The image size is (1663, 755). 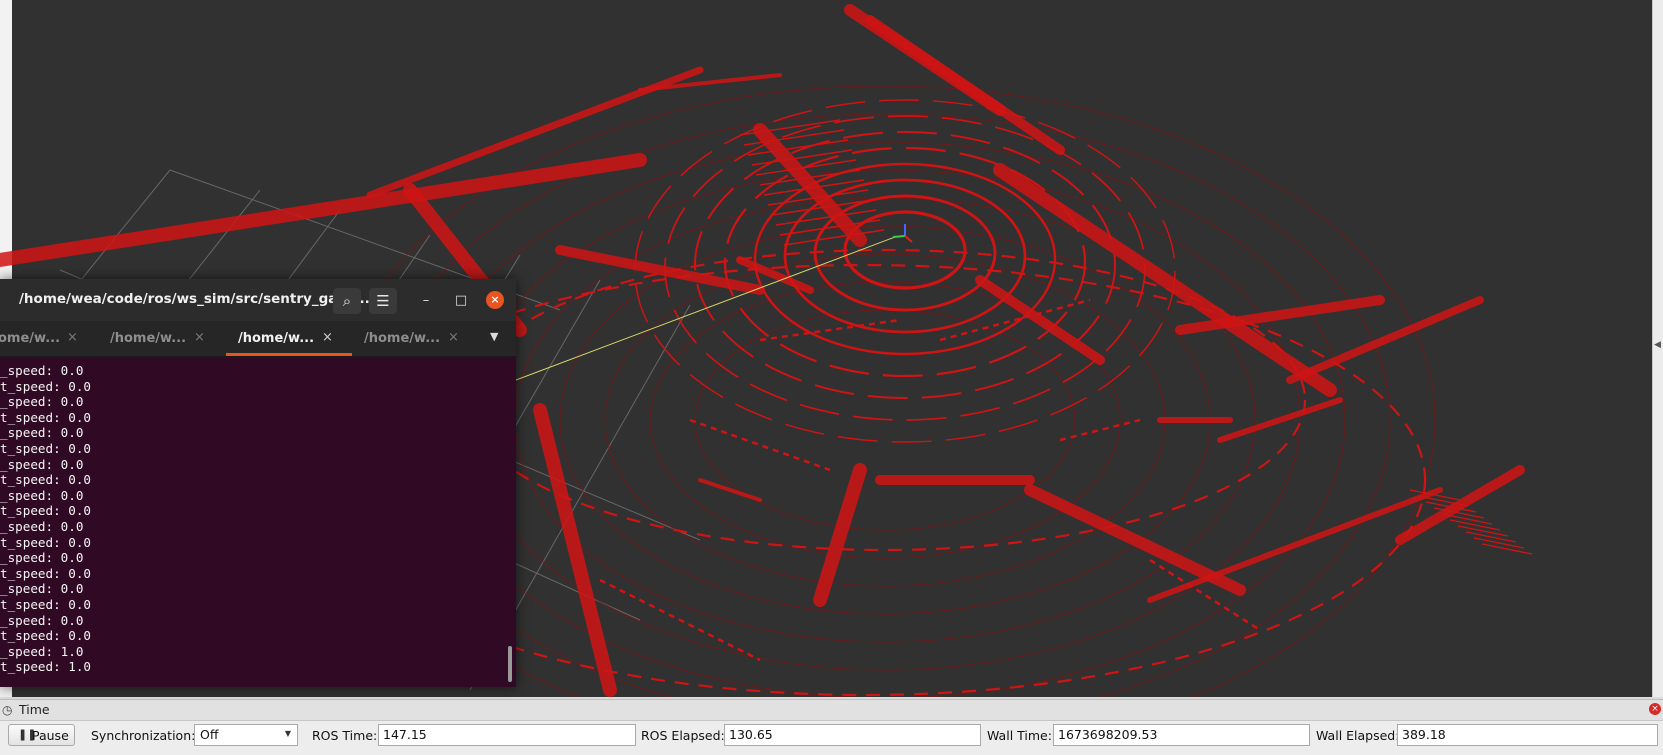 I want to click on sync-value: Off, so click(x=209, y=734).